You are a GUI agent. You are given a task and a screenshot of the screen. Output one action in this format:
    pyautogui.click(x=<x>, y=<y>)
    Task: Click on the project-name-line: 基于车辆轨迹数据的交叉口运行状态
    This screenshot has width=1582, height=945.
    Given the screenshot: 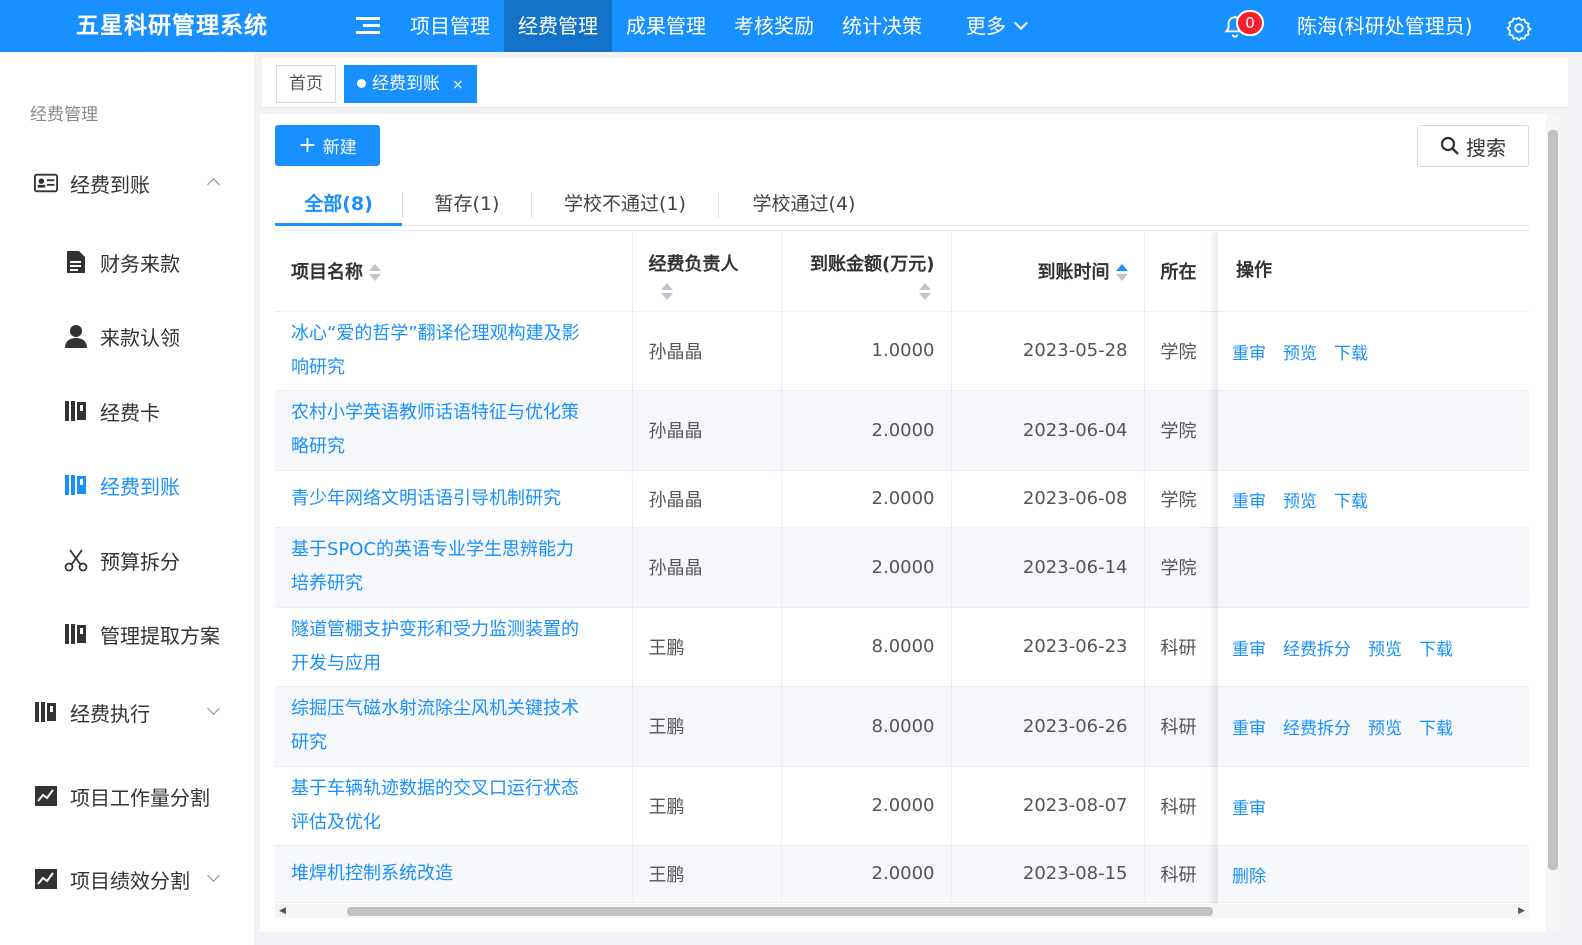 What is the action you would take?
    pyautogui.click(x=435, y=788)
    